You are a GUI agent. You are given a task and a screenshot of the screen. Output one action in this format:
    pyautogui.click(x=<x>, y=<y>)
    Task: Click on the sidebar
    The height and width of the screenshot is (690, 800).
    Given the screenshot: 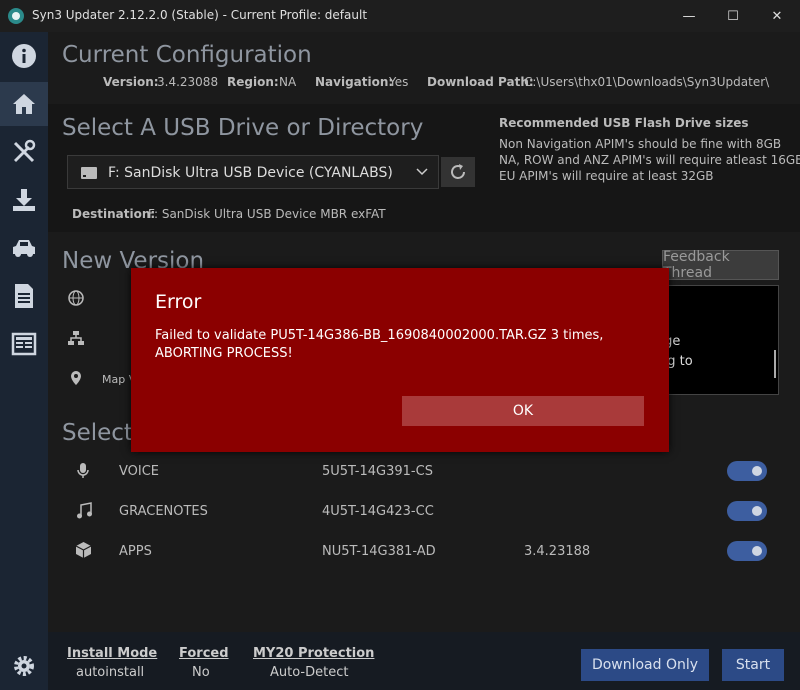 What is the action you would take?
    pyautogui.click(x=24, y=361)
    